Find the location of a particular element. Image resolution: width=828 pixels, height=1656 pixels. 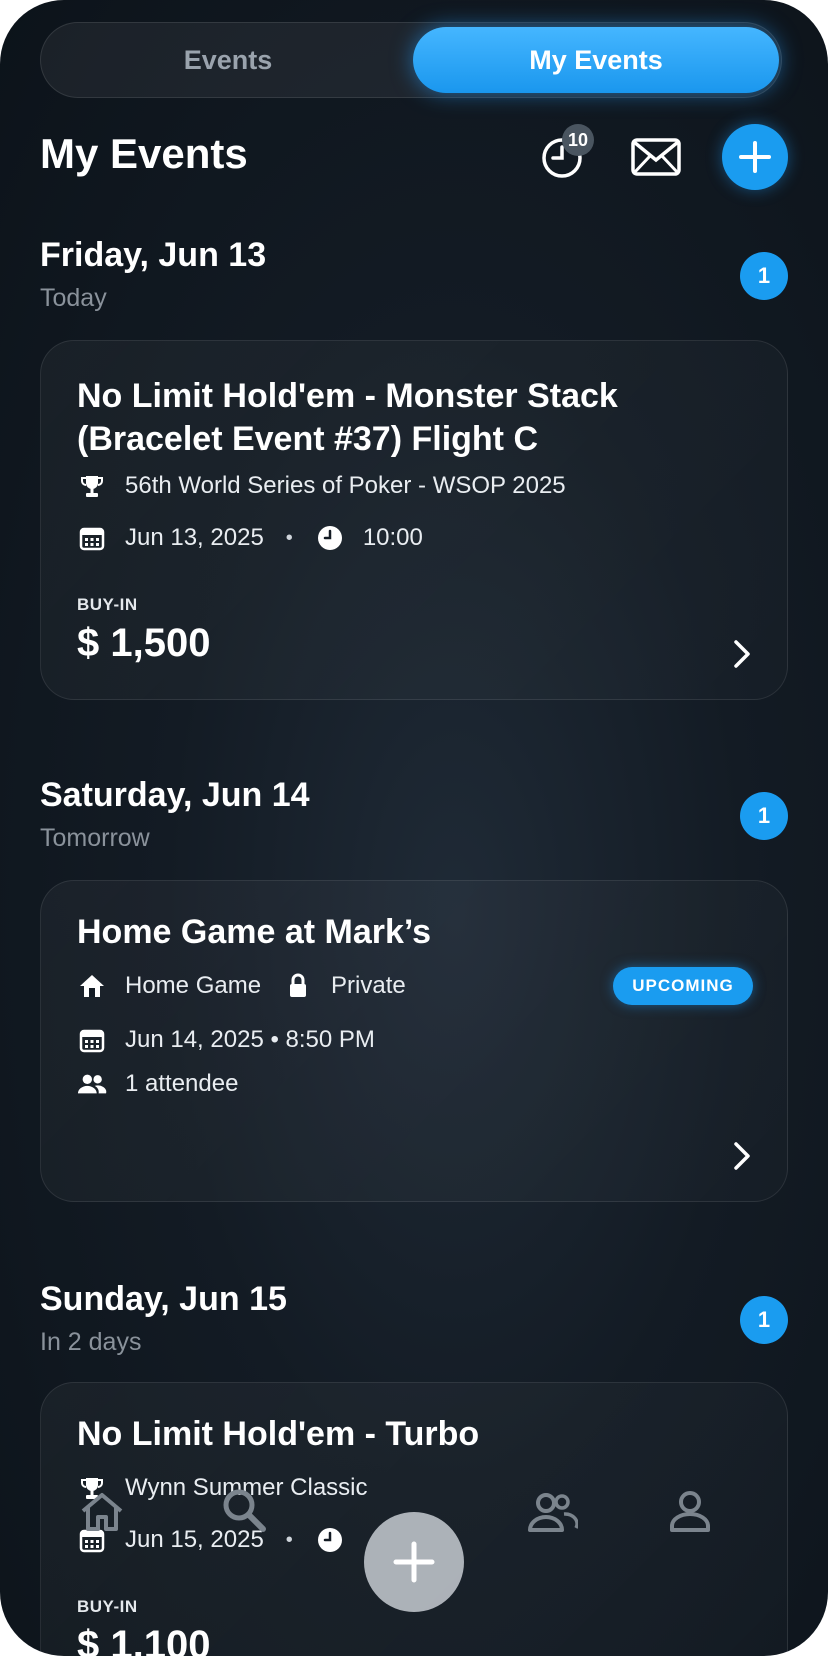

profile-icon is located at coordinates (690, 1511).